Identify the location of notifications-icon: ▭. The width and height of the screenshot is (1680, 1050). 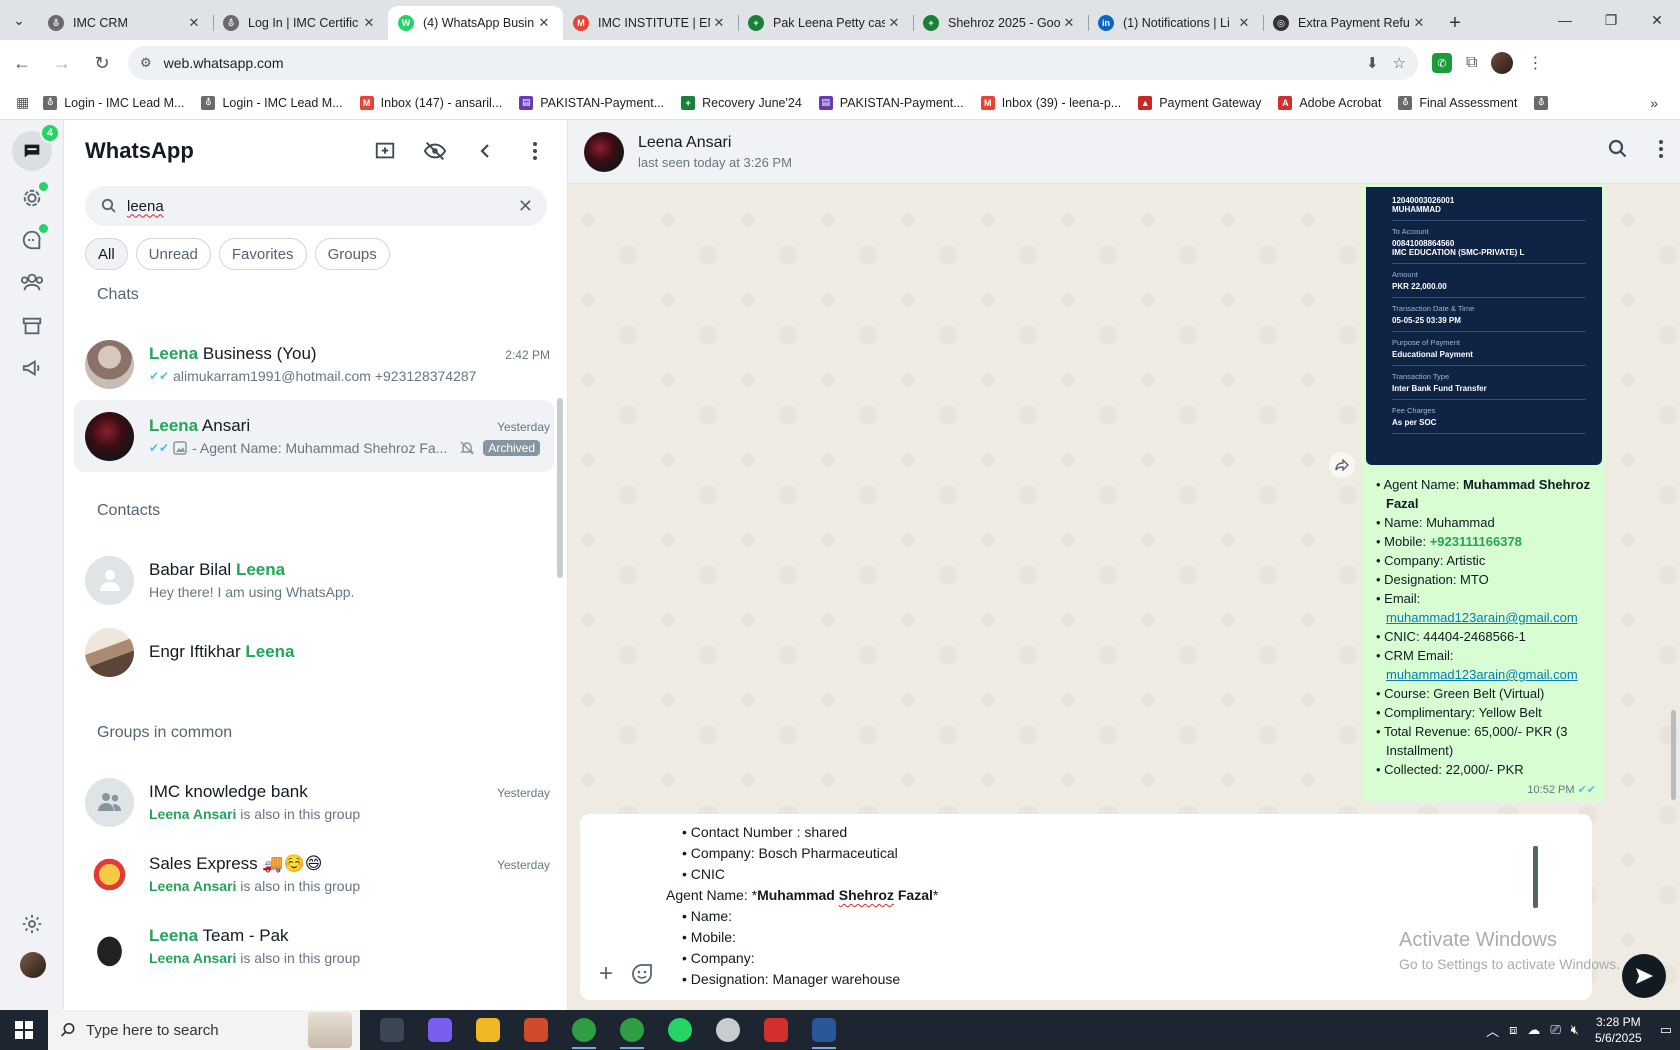
(1666, 1030).